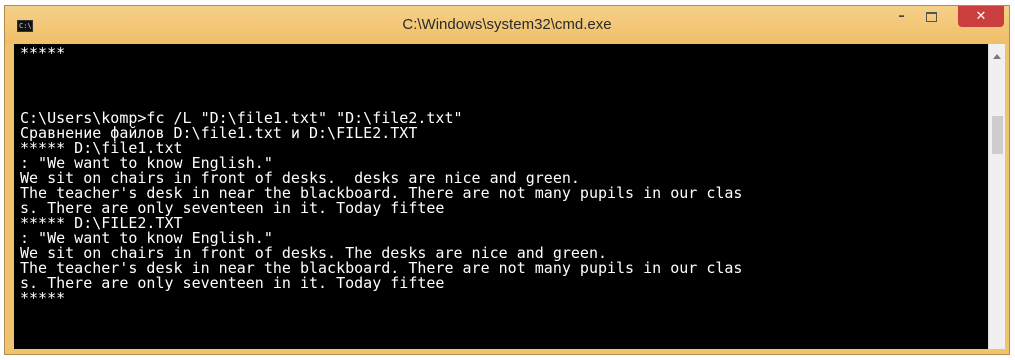 Image resolution: width=1015 pixels, height=360 pixels. I want to click on minimize-button: –, so click(901, 16).